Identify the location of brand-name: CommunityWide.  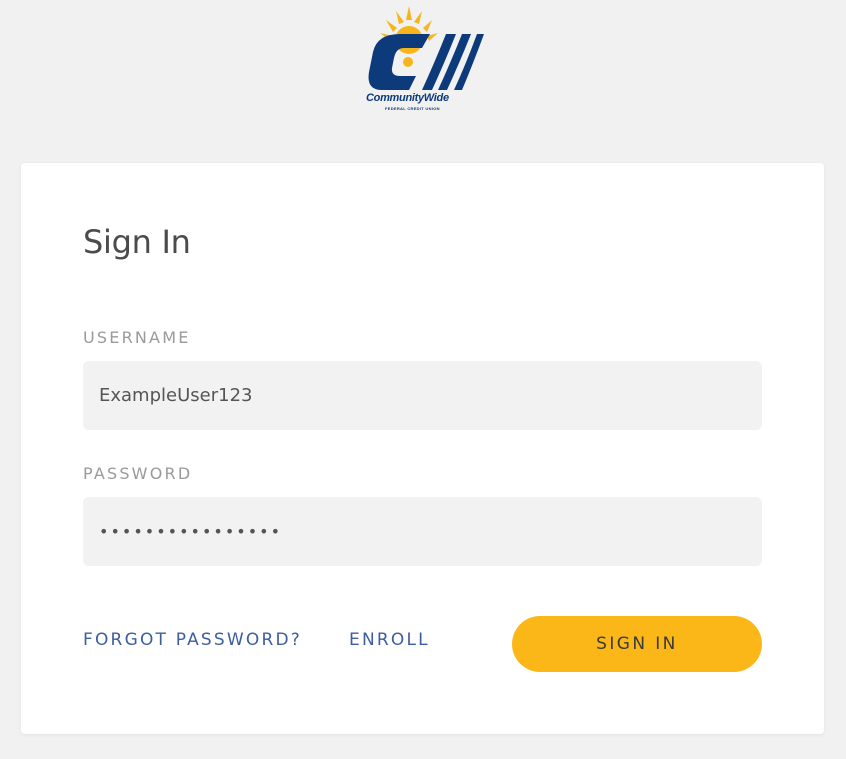
(407, 98).